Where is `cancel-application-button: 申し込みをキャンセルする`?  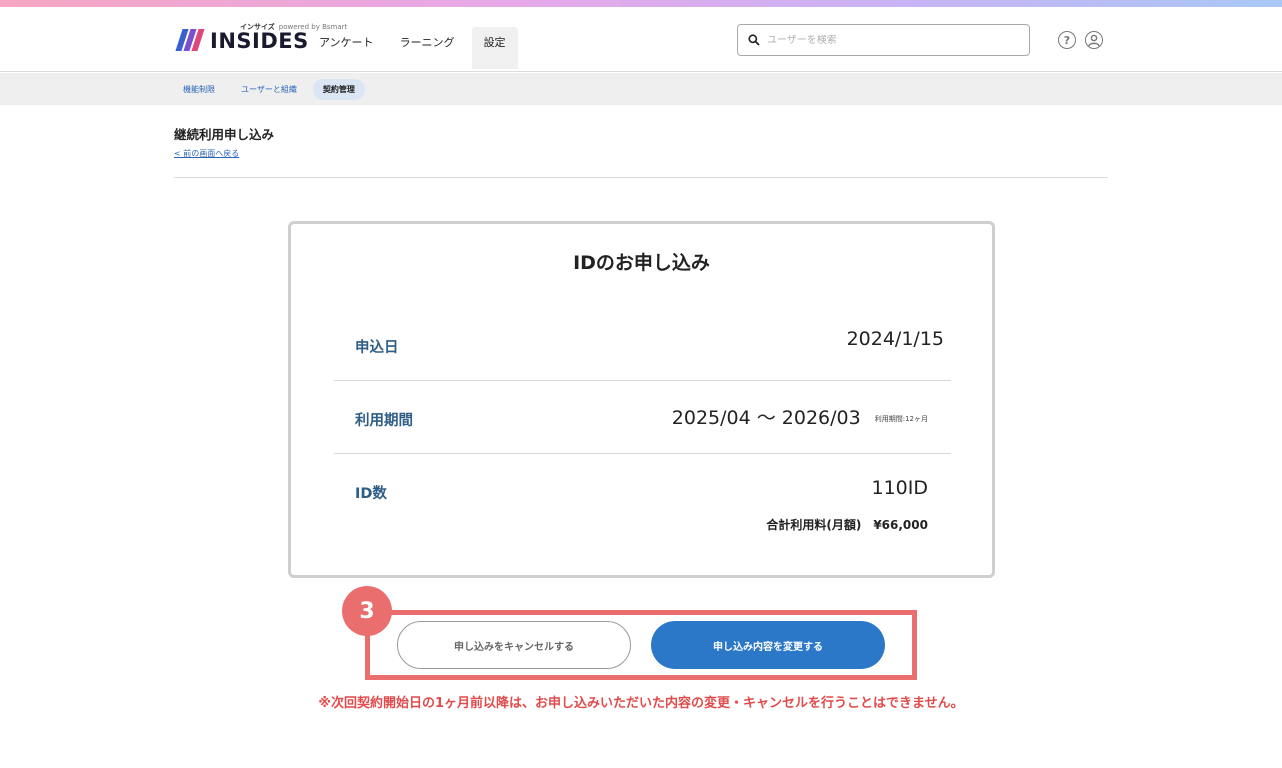 cancel-application-button: 申し込みをキャンセルする is located at coordinates (514, 645).